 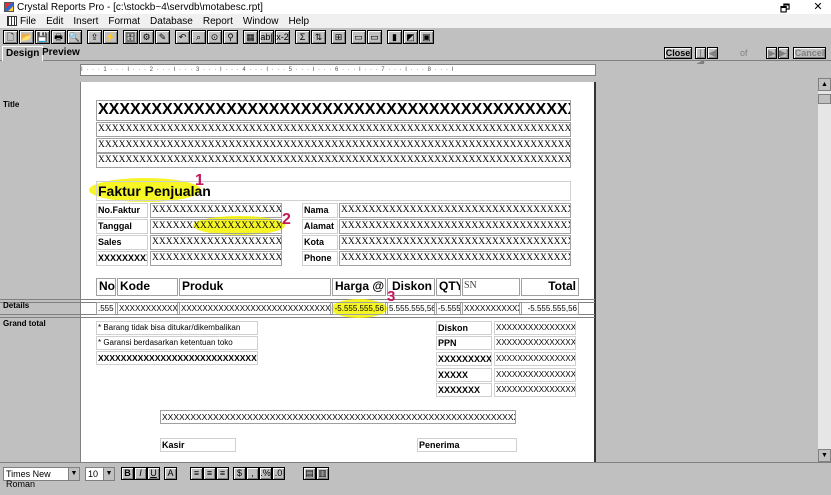 I want to click on col-header-kode: Kode, so click(x=147, y=287).